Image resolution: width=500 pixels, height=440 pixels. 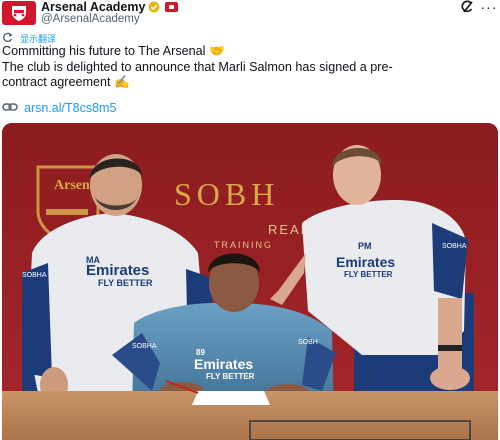 I want to click on right-shirt-sub: FLY BETTER, so click(x=368, y=274).